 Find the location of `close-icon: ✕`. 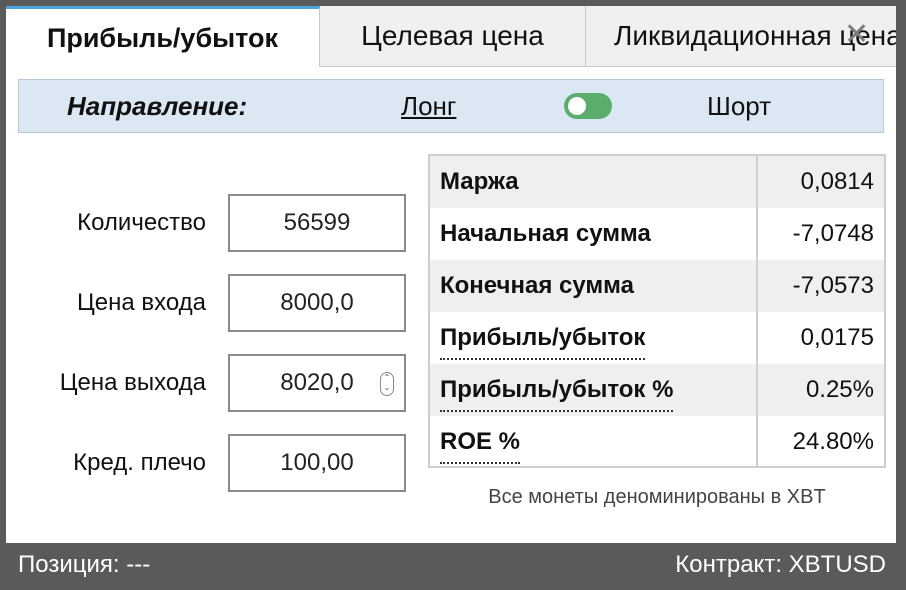

close-icon: ✕ is located at coordinates (857, 35).